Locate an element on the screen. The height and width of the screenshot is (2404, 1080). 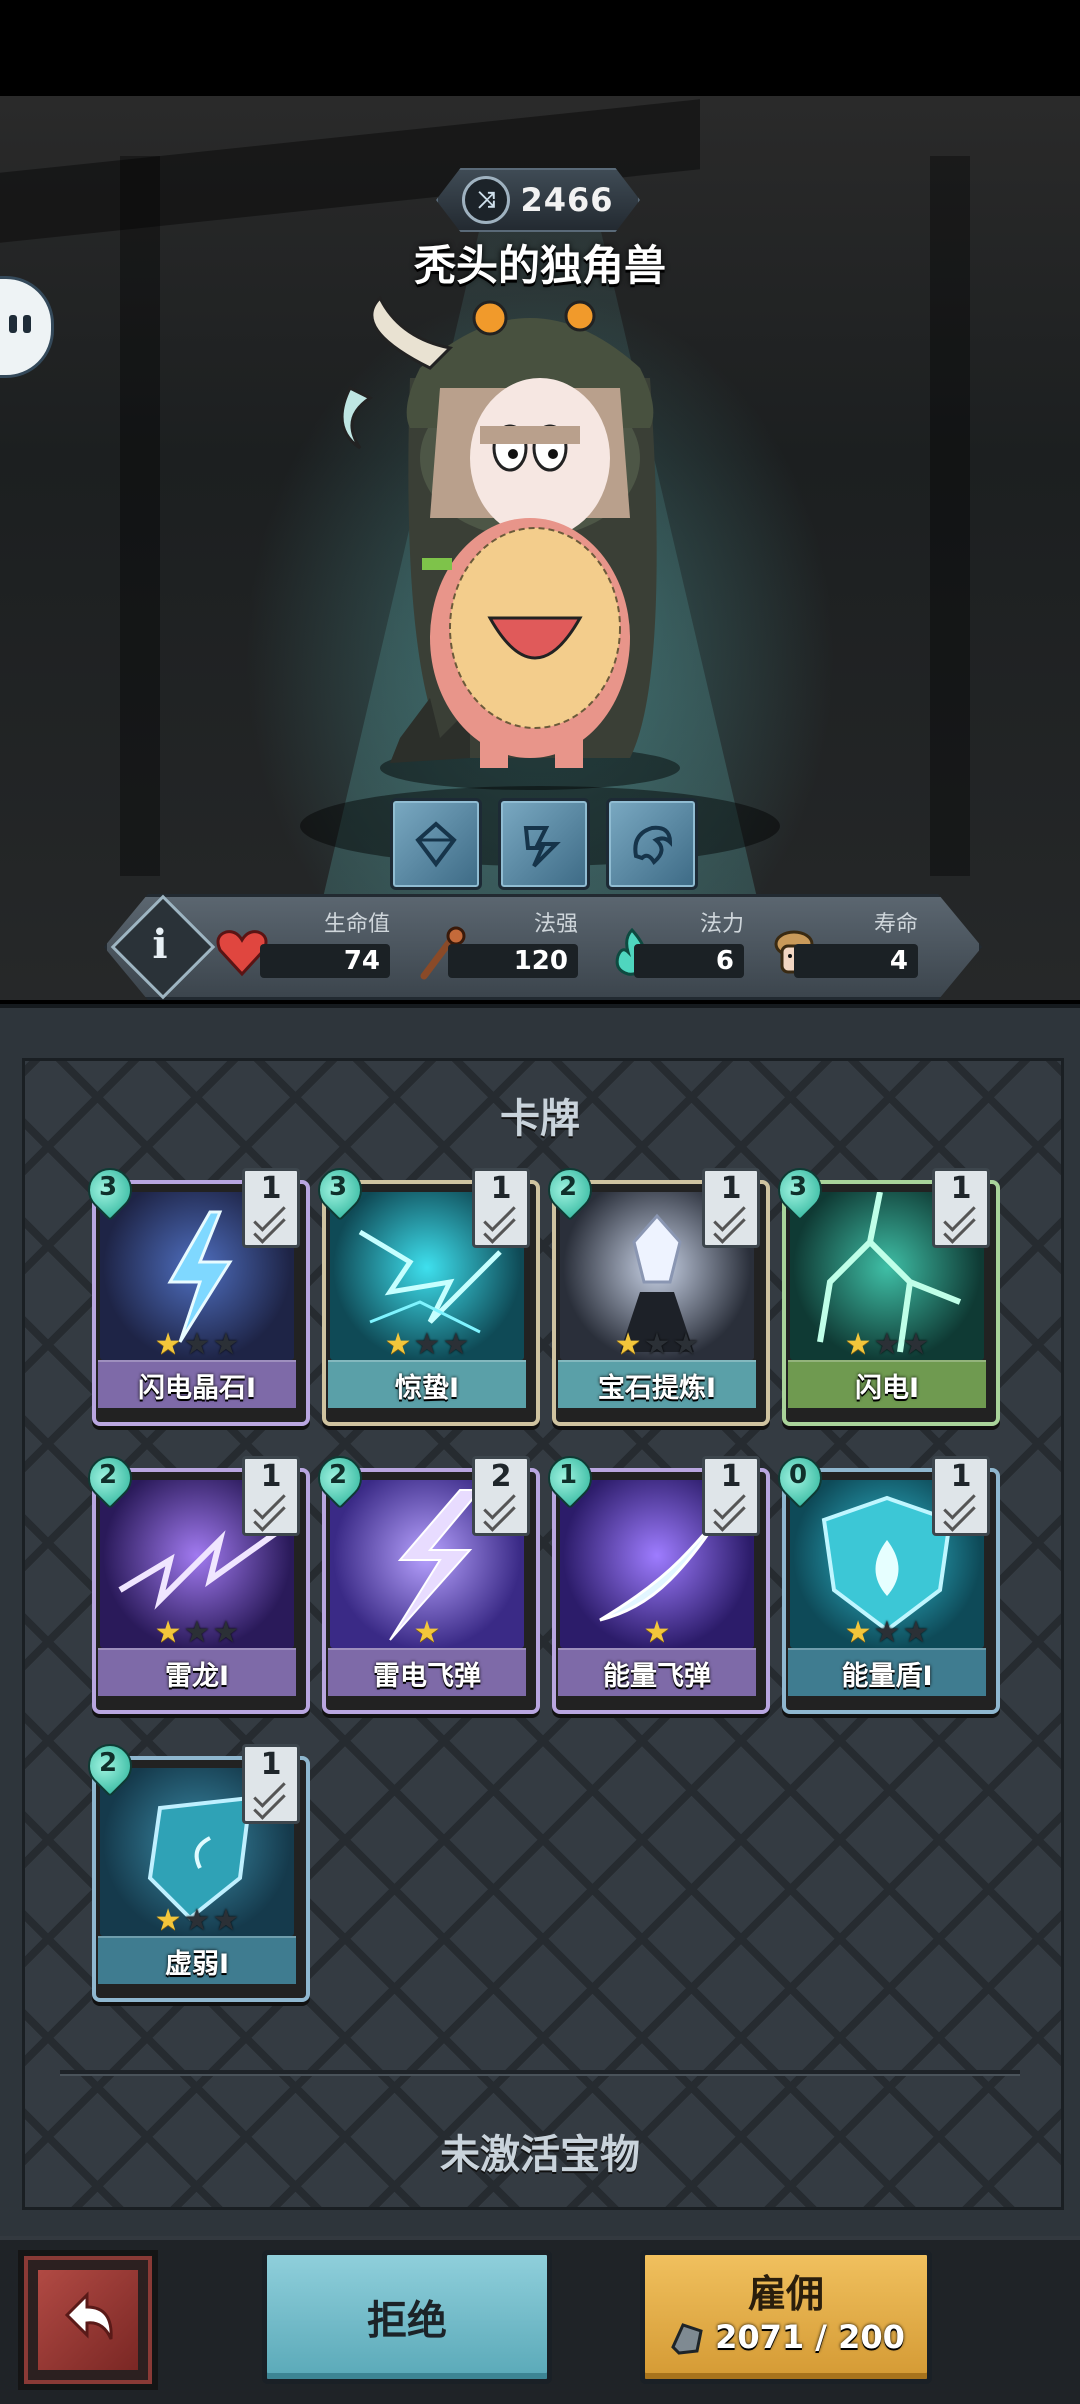
stat-hp-value: 74 is located at coordinates (325, 961).